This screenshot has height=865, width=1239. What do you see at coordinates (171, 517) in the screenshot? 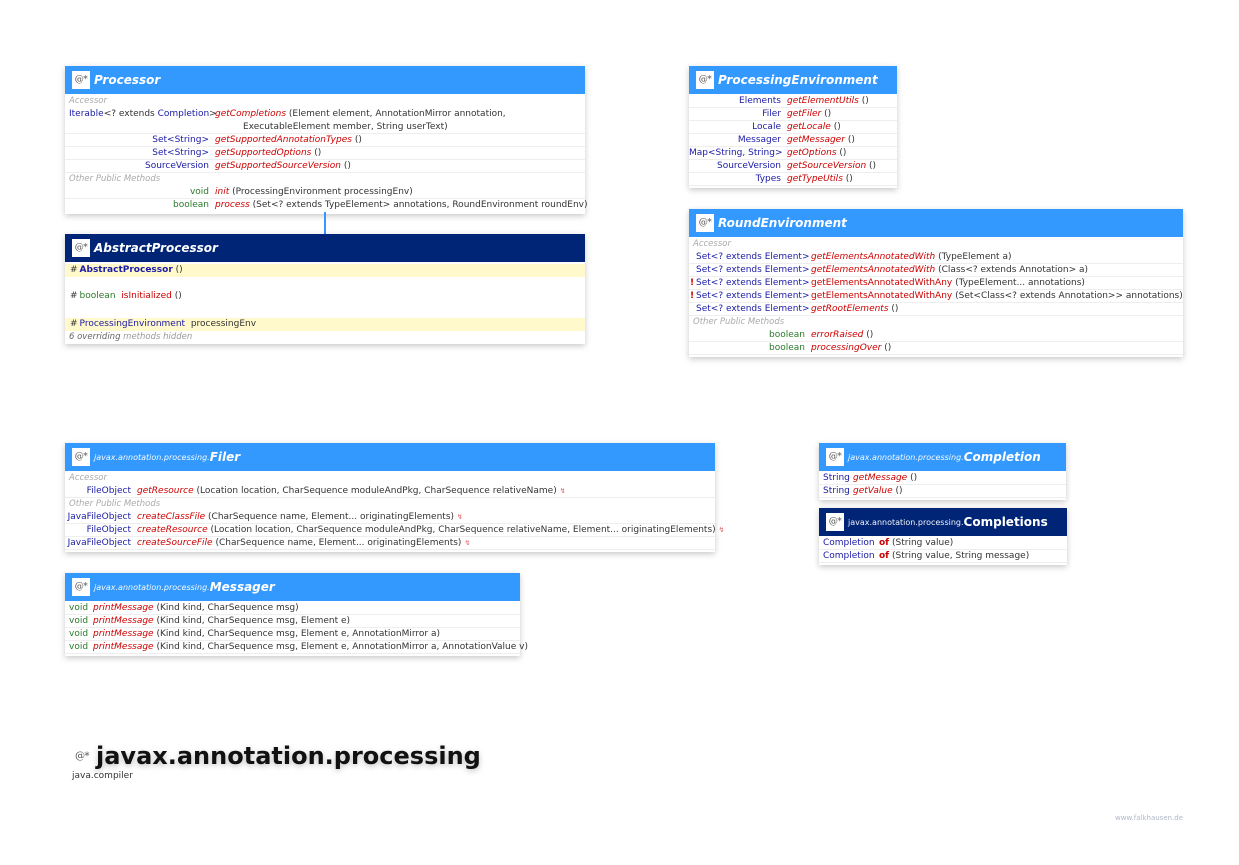
I see `method-name: createClassFile` at bounding box center [171, 517].